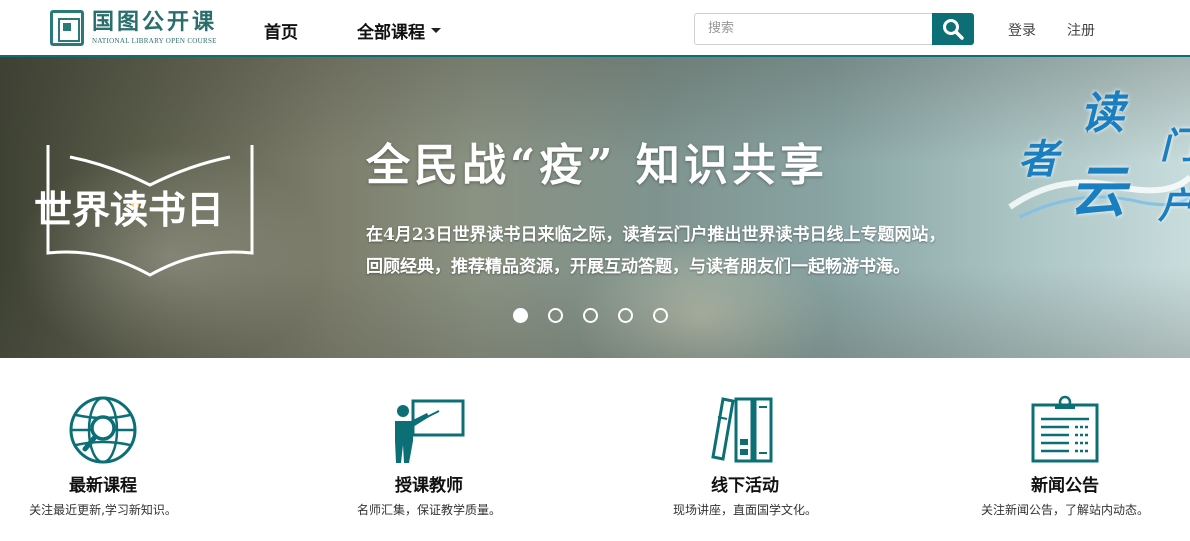 The image size is (1190, 541). I want to click on feature-desc: 现场讲座，直面国学文化。, so click(744, 510).